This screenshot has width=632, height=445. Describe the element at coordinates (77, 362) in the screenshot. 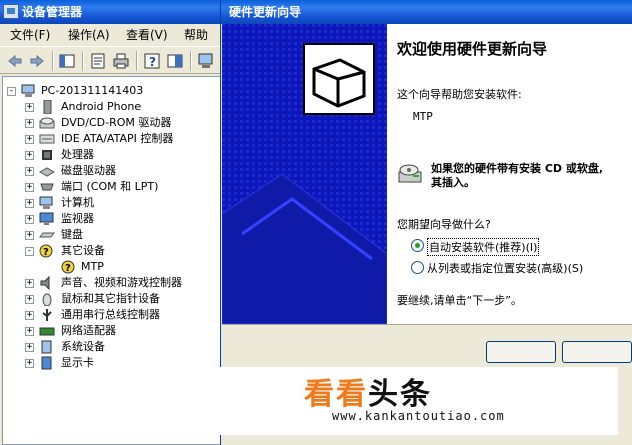

I see `tree-item-label: 显示卡` at that location.